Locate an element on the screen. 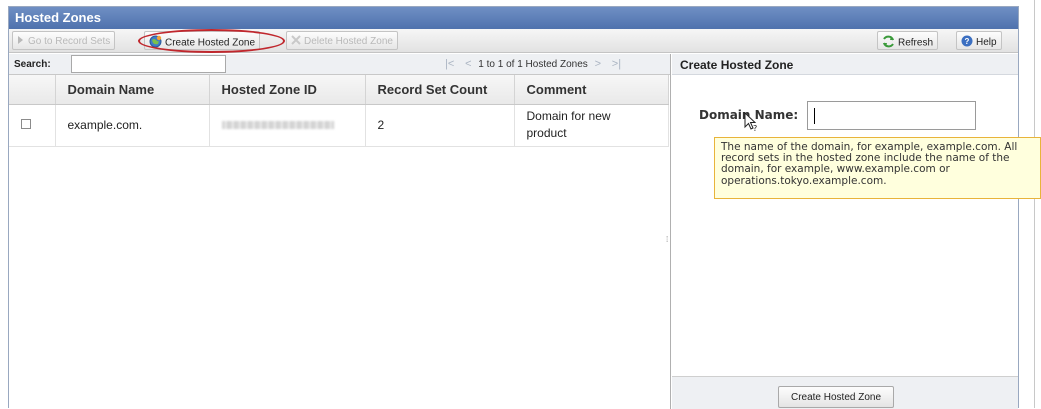 This screenshot has width=1041, height=409. delete-hosted-zone-button: Delete Hosted Zone is located at coordinates (342, 40).